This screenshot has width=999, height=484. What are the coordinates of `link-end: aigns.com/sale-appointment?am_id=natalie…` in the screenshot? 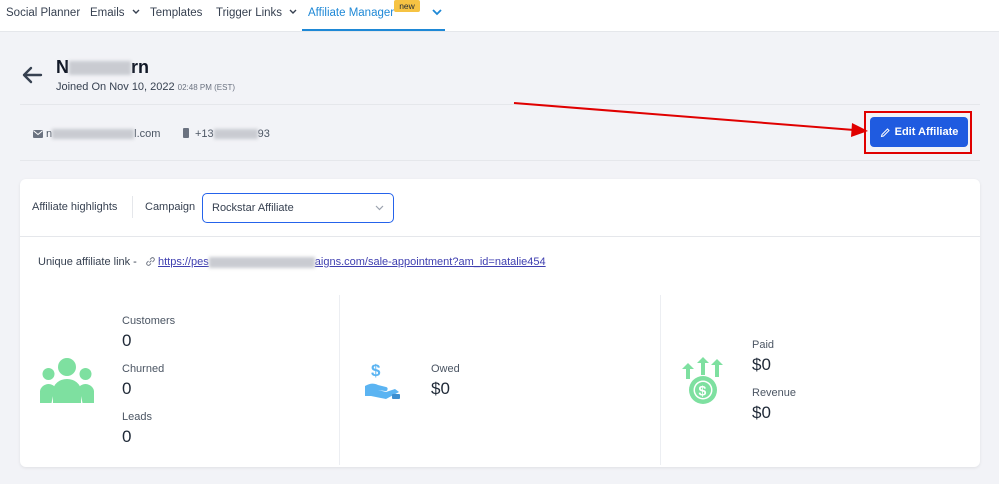 It's located at (430, 262).